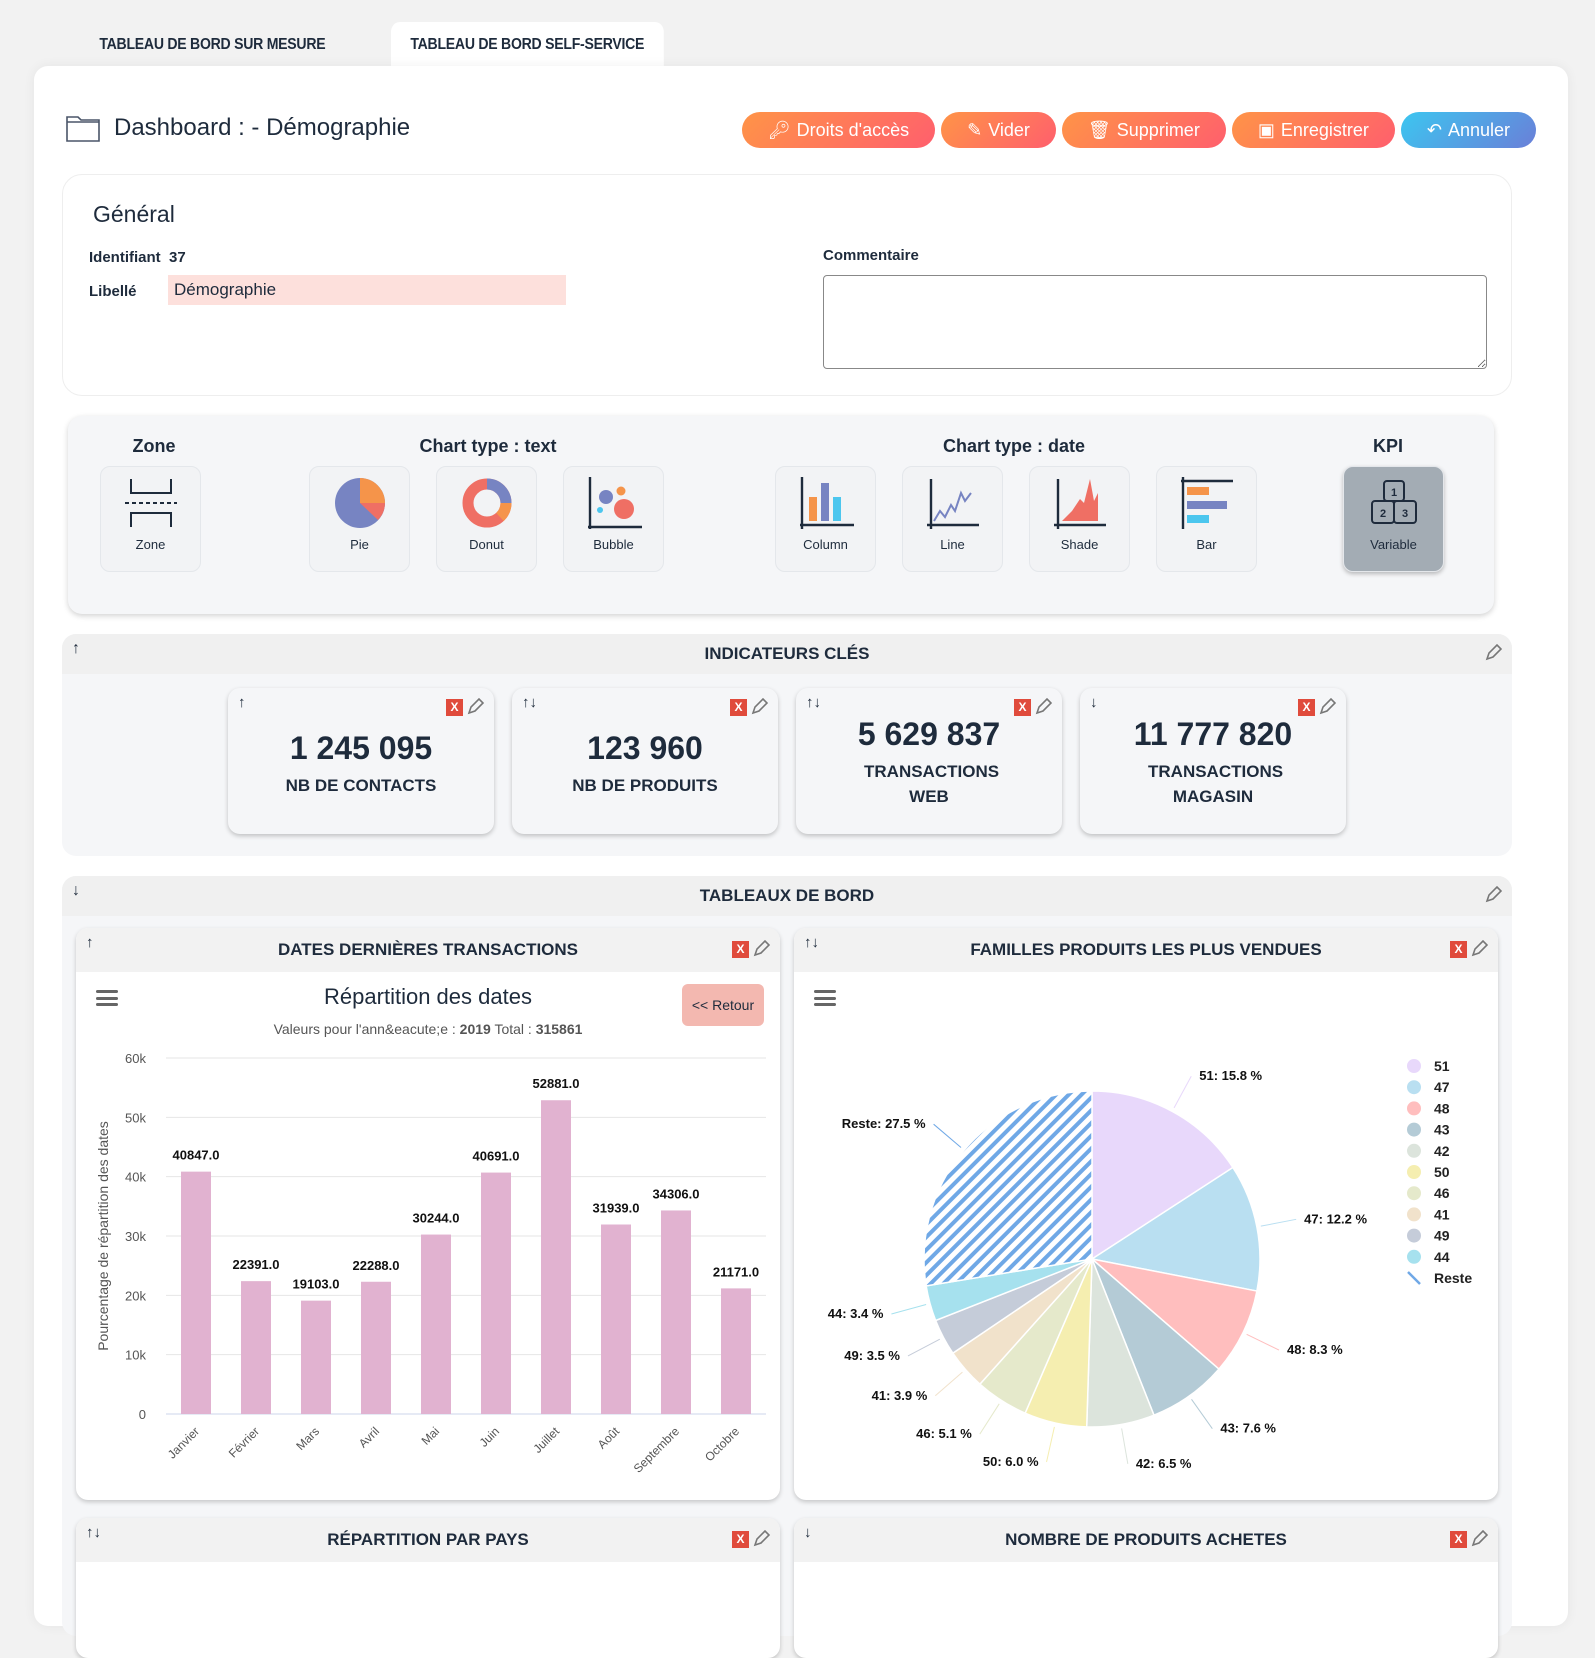  I want to click on x-tick-label: Mai, so click(431, 1436).